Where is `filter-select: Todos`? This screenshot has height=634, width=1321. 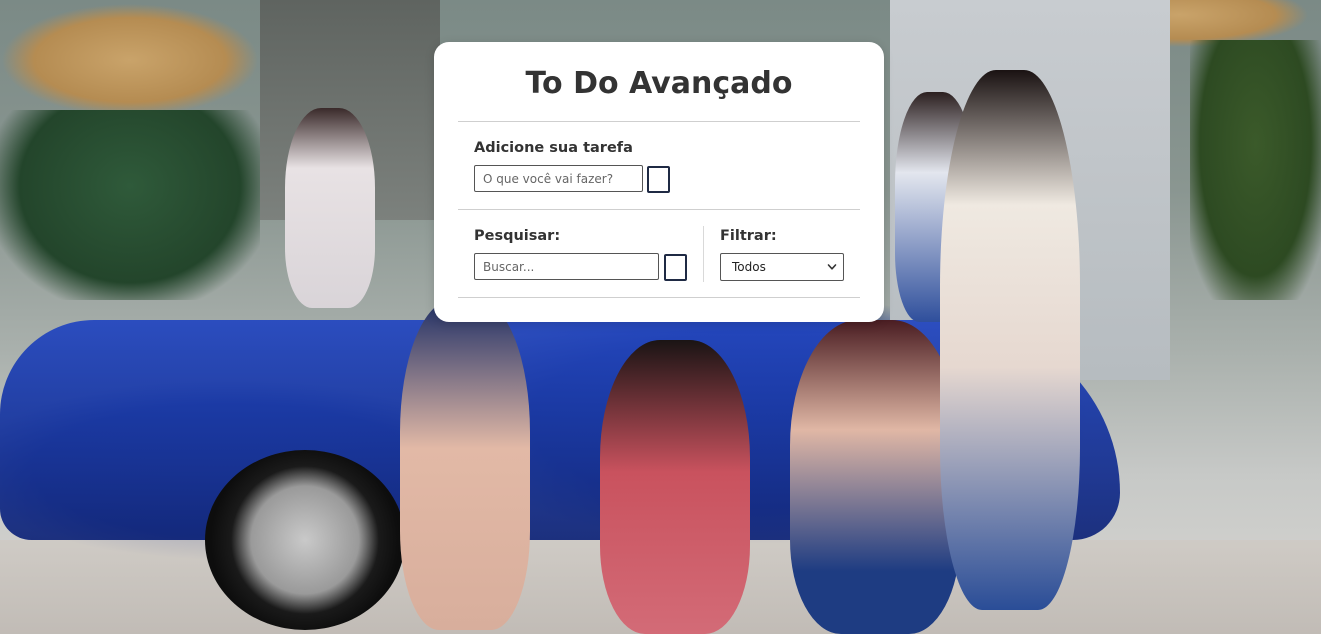 filter-select: Todos is located at coordinates (782, 267).